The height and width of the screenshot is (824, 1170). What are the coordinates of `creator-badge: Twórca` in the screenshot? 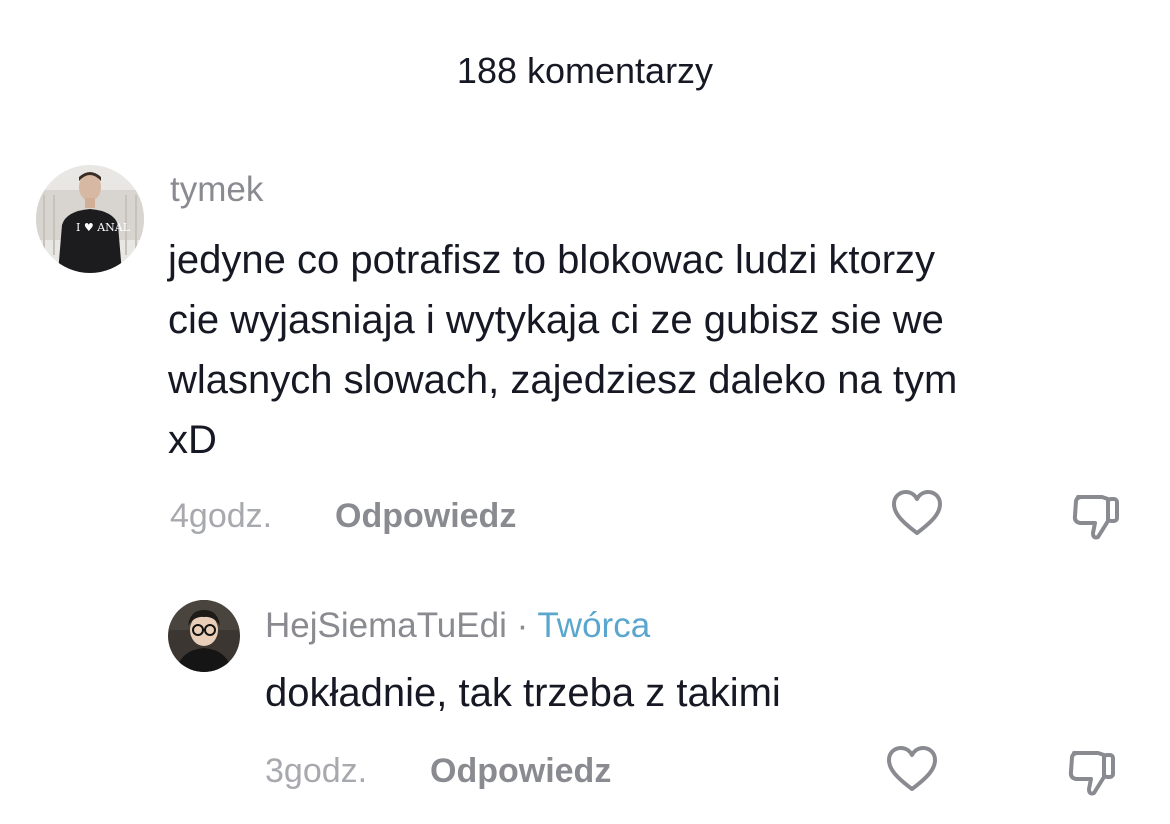 It's located at (594, 625).